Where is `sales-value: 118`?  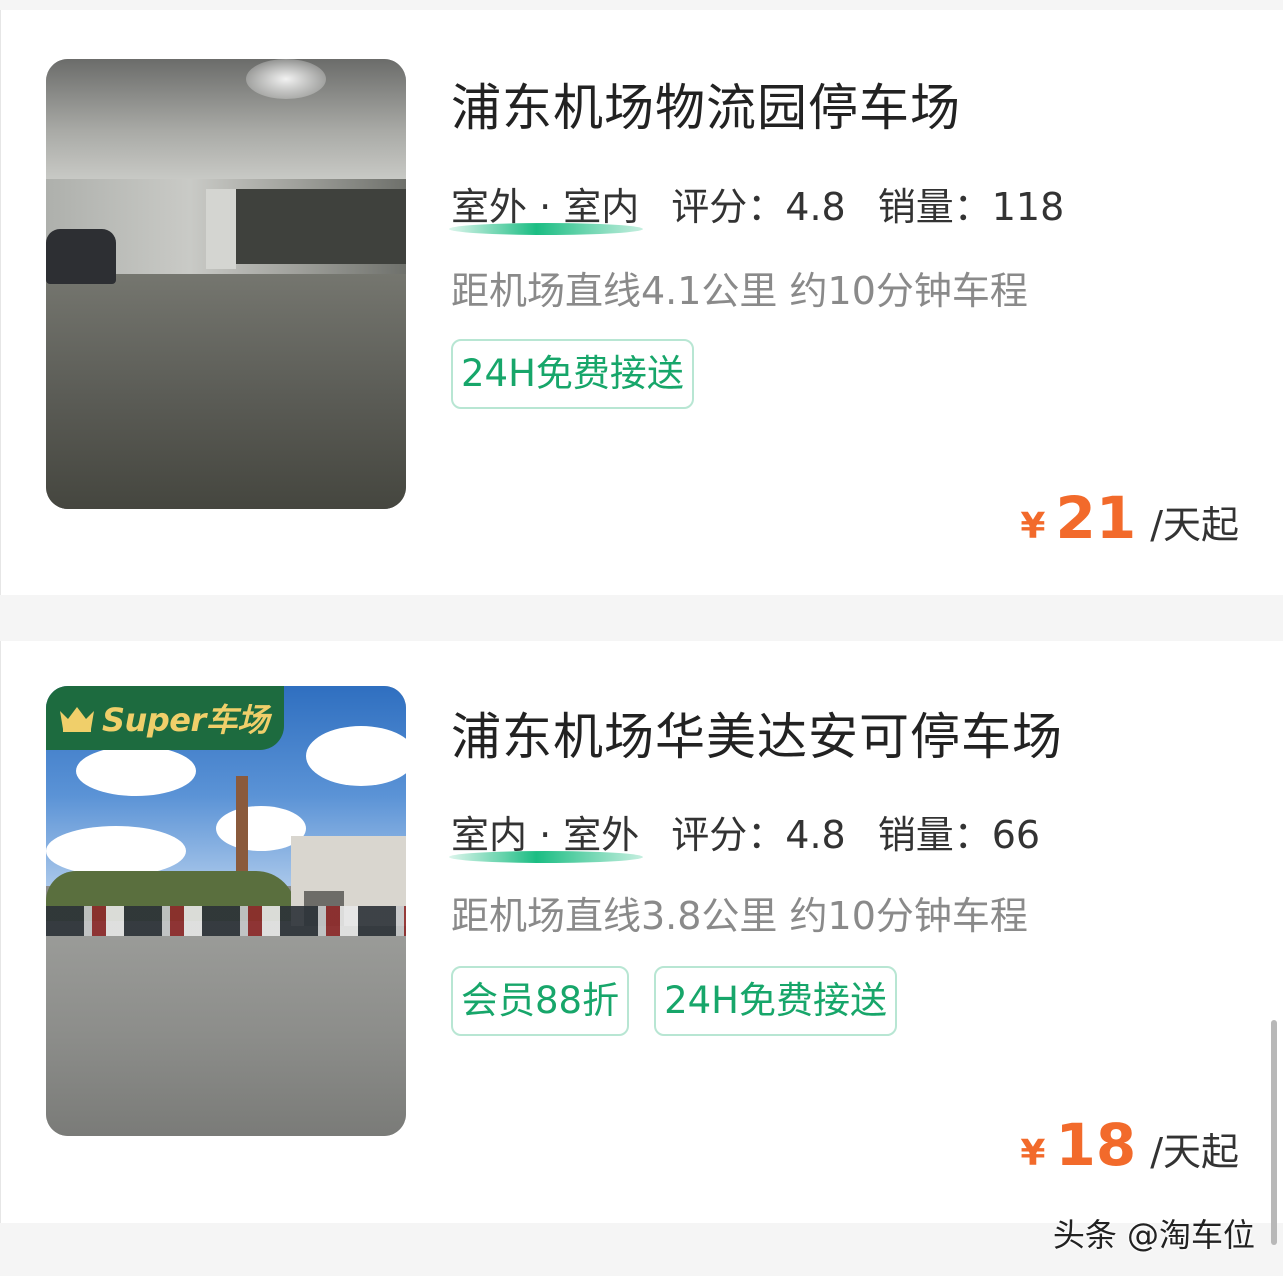
sales-value: 118 is located at coordinates (1028, 207).